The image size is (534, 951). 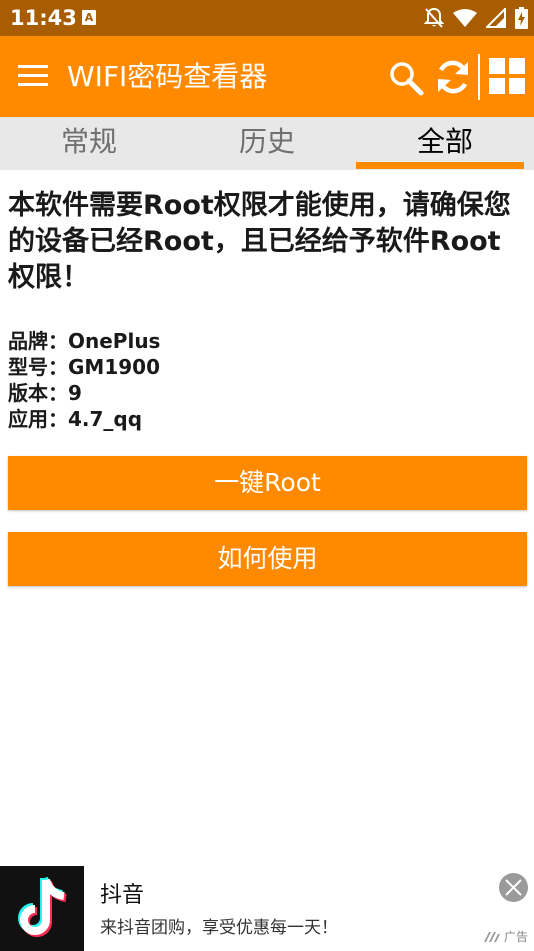 I want to click on tab-general: 常规, so click(x=89, y=143).